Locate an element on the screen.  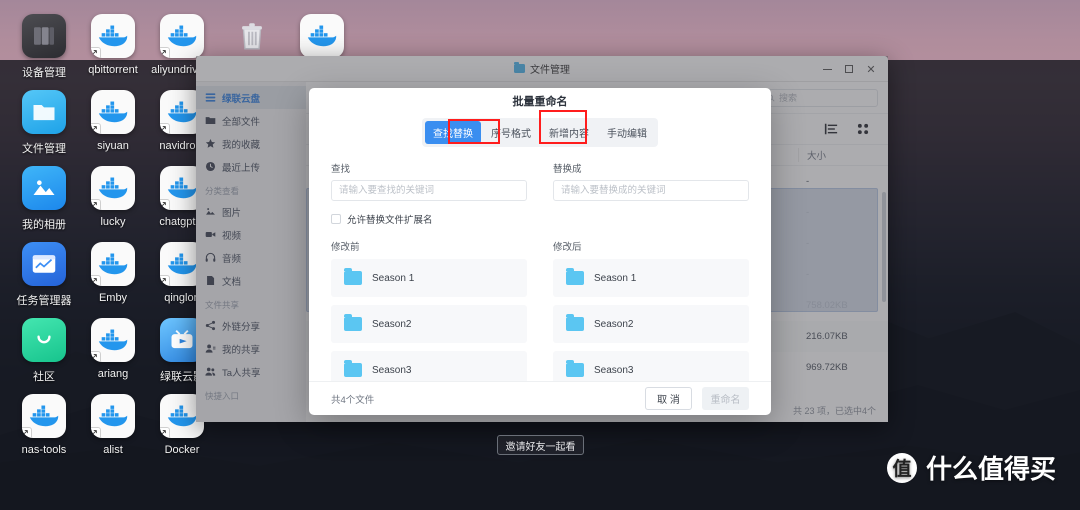
desktop-icon-4: ↗ siyuan is located at coordinates (113, 121).